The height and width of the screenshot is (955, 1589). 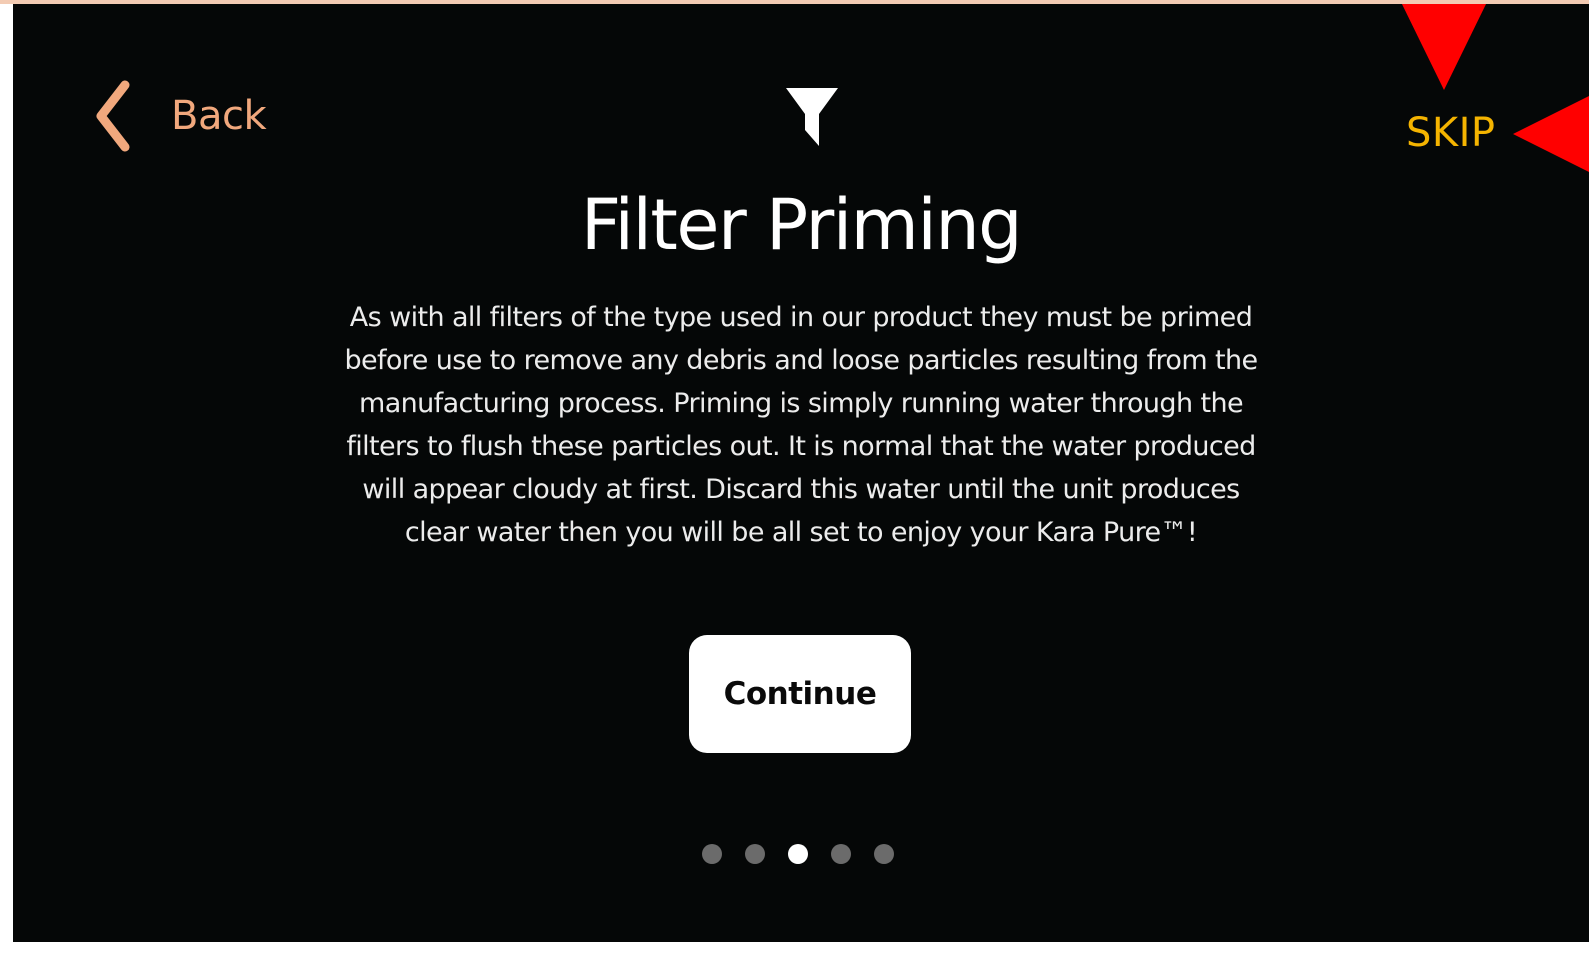 I want to click on continue-button: Continue, so click(x=800, y=694).